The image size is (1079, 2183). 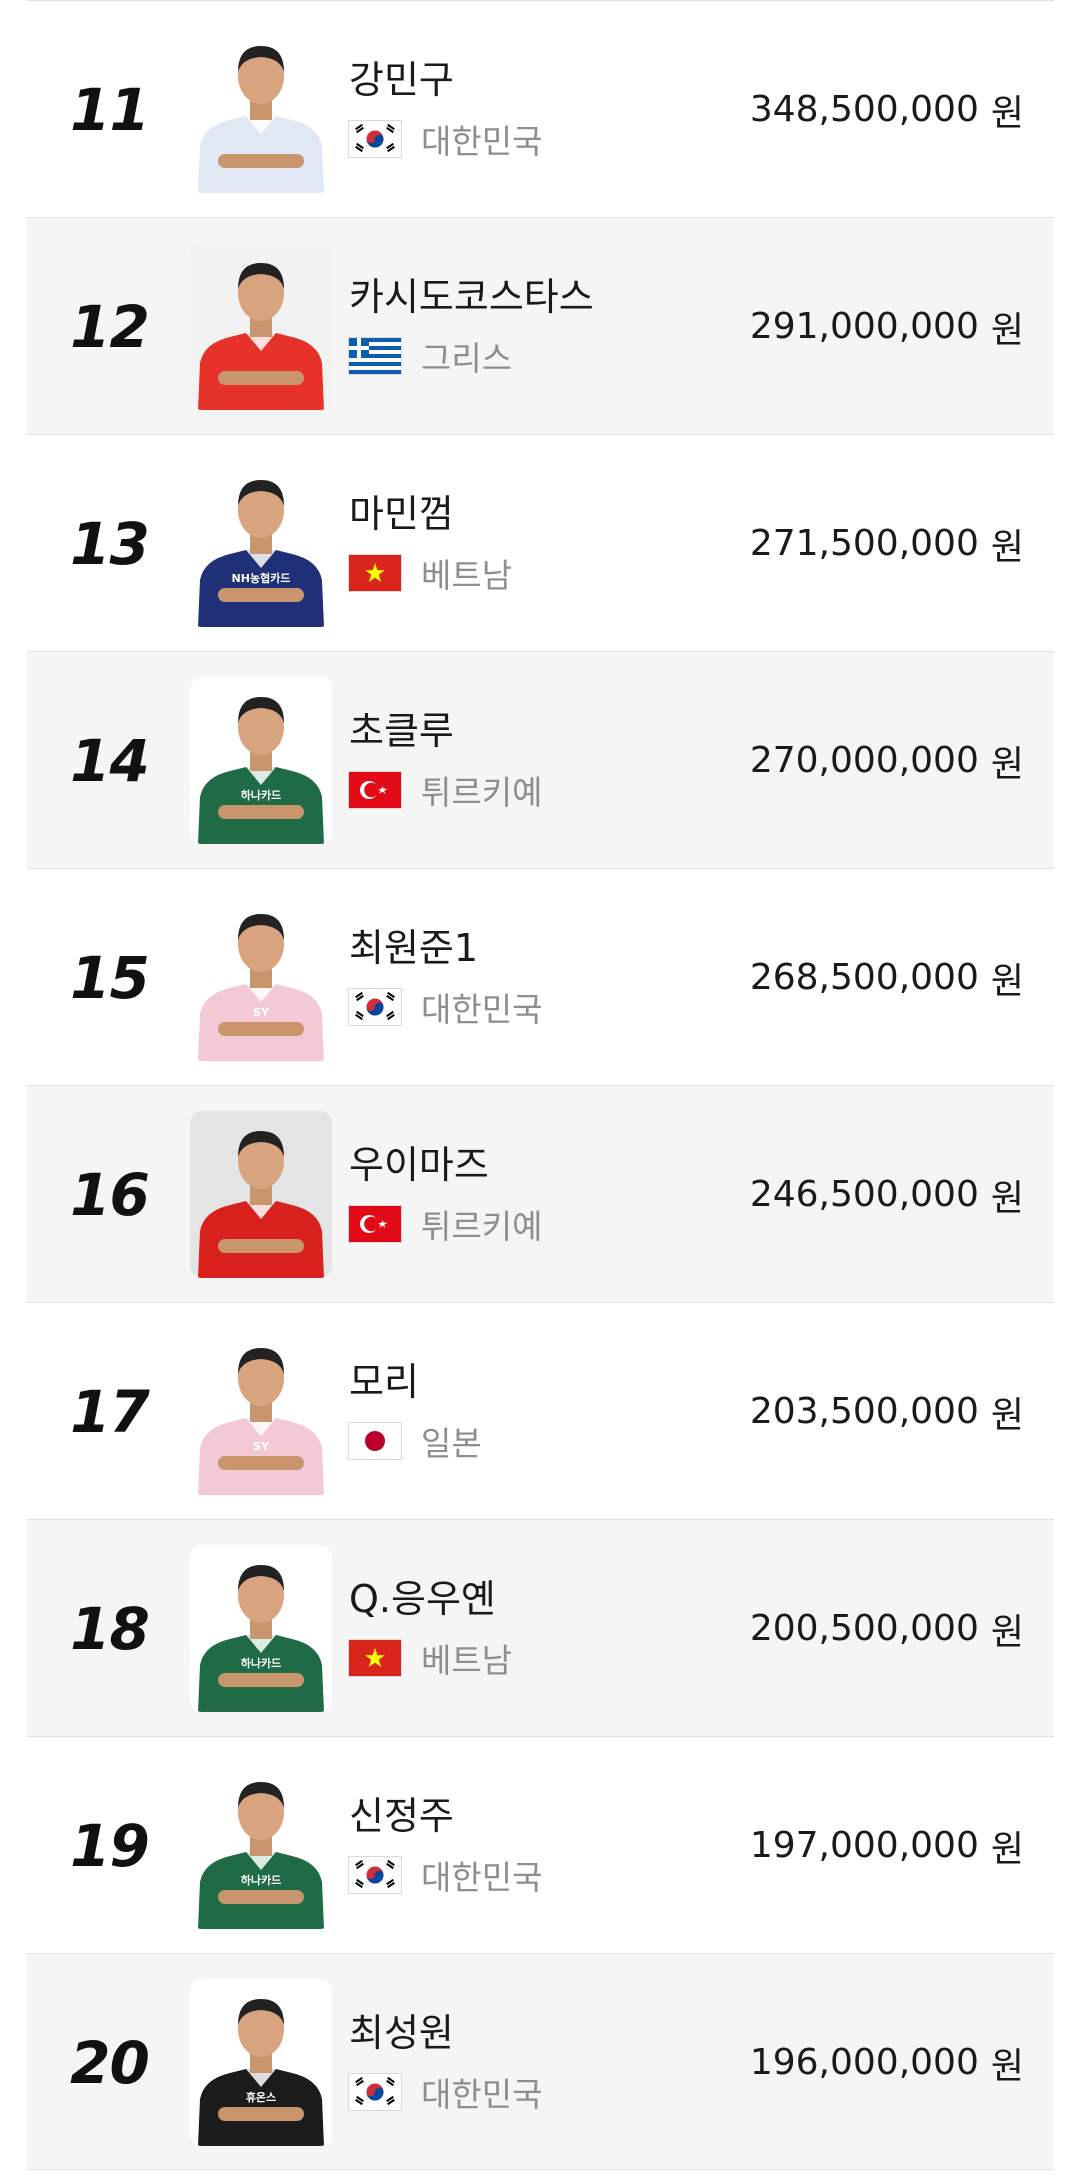 I want to click on player-nationality: 일본, so click(x=415, y=1442).